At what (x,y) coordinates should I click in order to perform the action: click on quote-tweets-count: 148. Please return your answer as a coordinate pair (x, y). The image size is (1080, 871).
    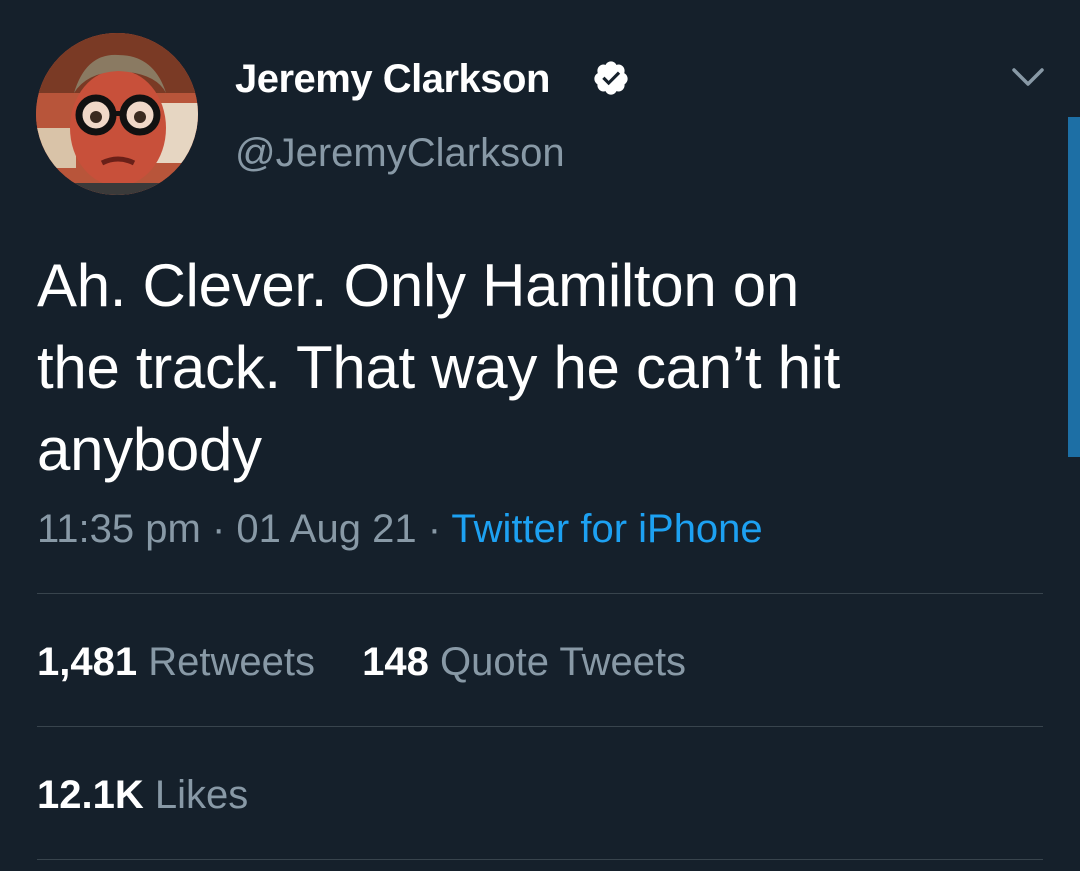
    Looking at the image, I should click on (395, 662).